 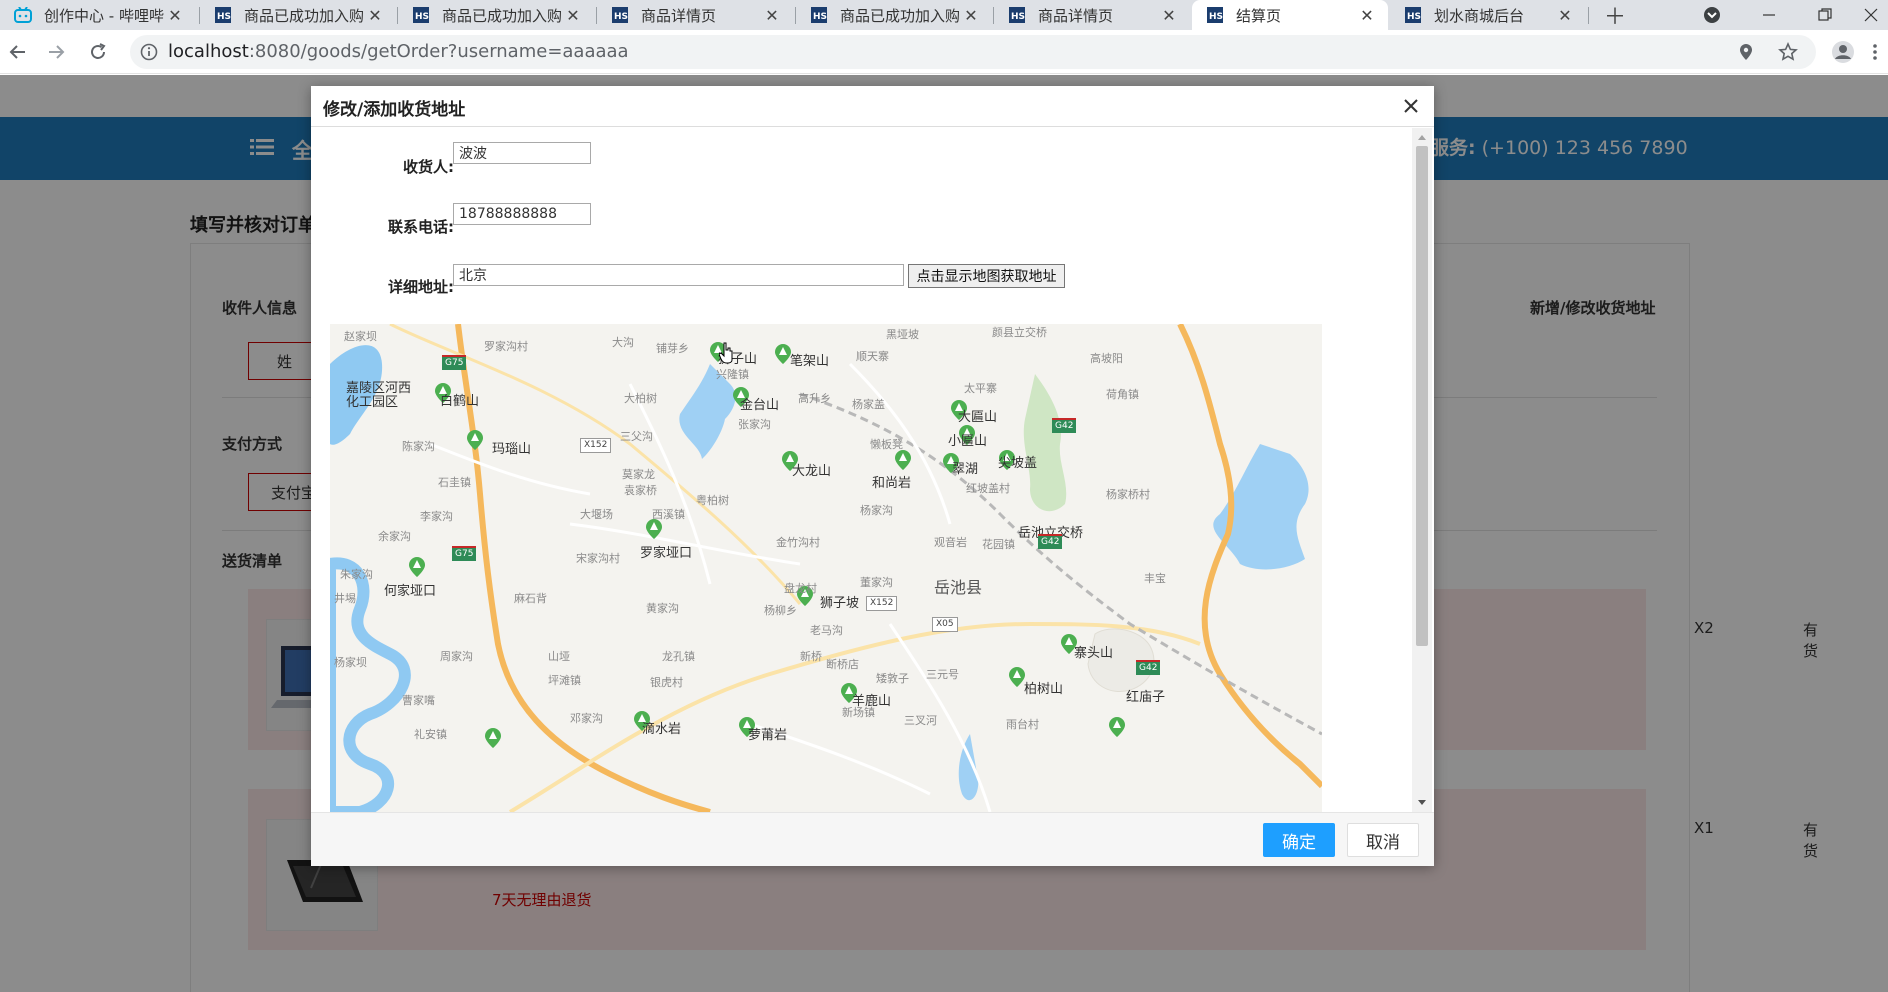 What do you see at coordinates (678, 275) in the screenshot?
I see `address-input` at bounding box center [678, 275].